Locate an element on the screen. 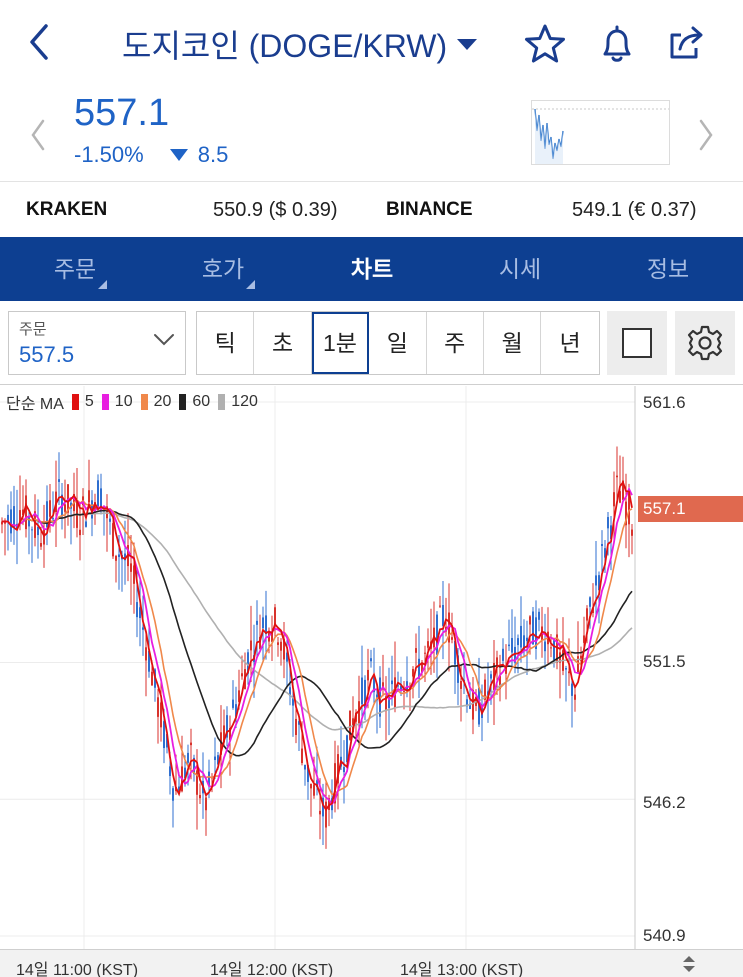  coin-selector: 도지코인 (DOGE/KRW) is located at coordinates (300, 44).